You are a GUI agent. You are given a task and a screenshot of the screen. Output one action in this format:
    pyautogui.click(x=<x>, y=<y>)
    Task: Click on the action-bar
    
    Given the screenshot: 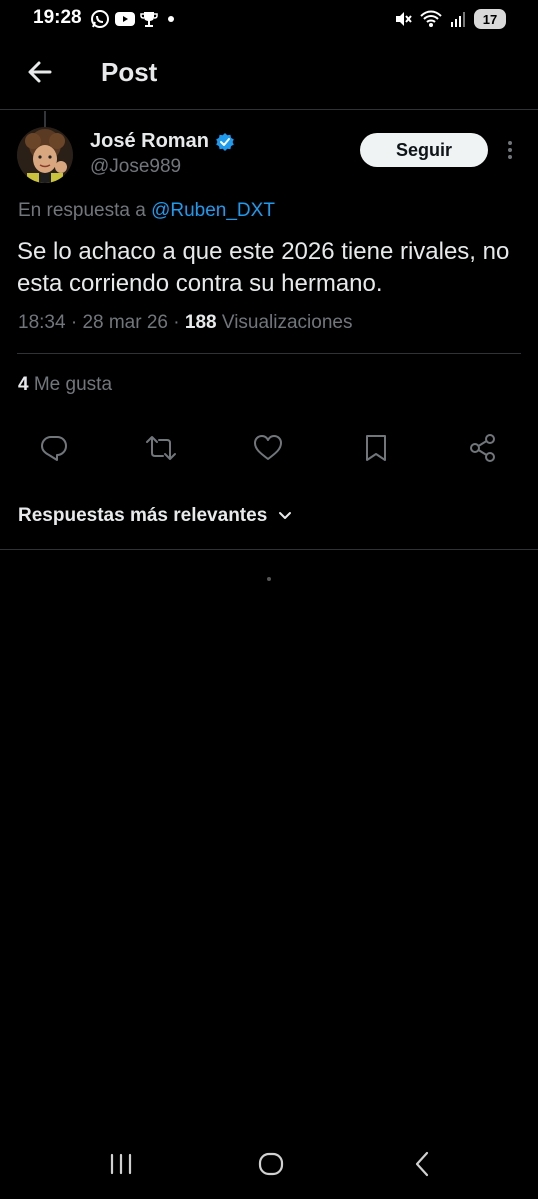 What is the action you would take?
    pyautogui.click(x=269, y=450)
    